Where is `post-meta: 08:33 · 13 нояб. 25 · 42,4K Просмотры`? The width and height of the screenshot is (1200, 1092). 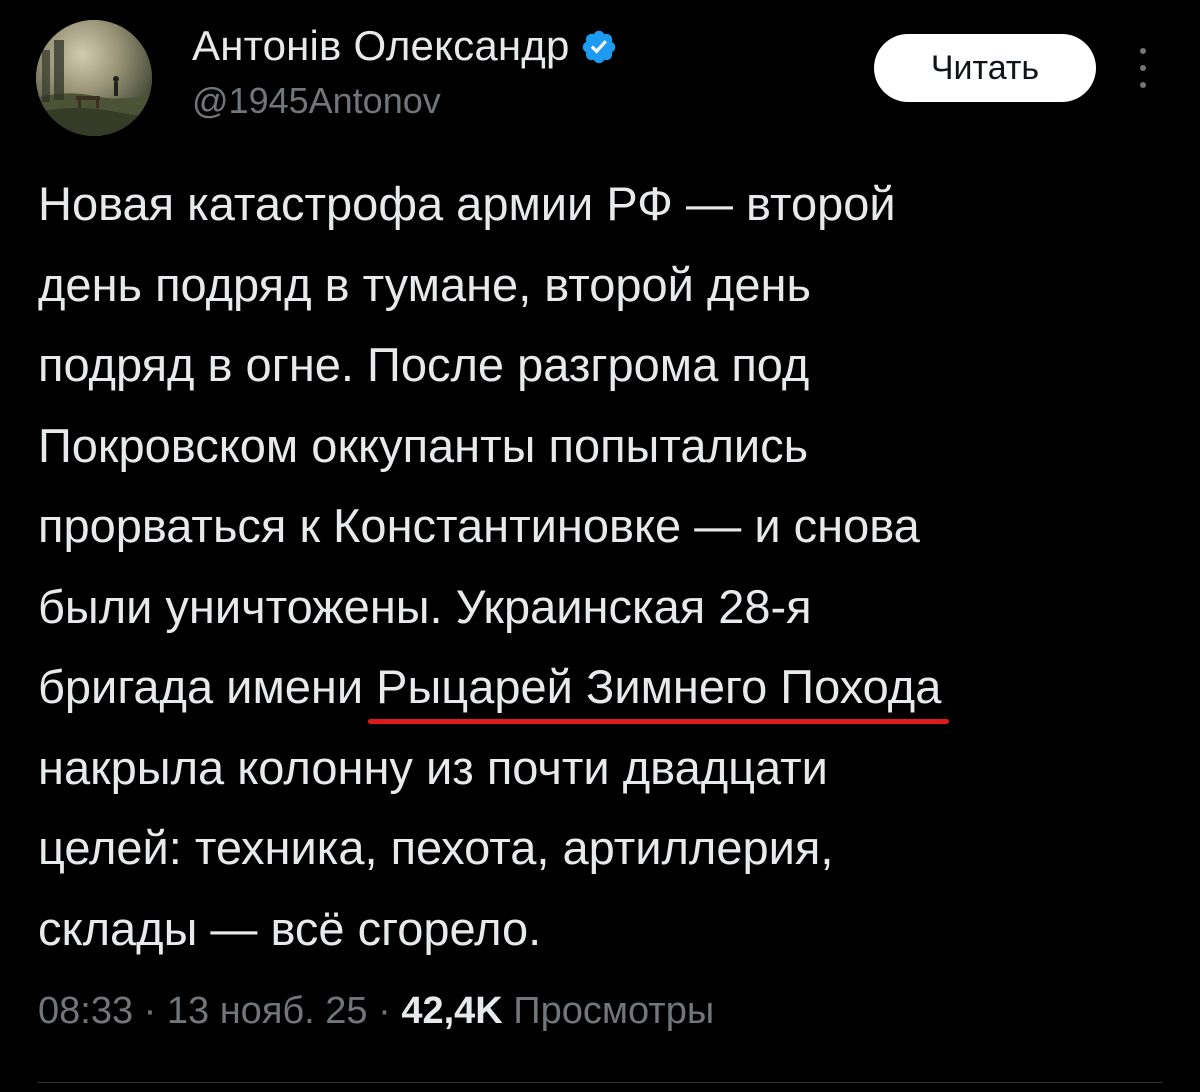 post-meta: 08:33 · 13 нояб. 25 · 42,4K Просмотры is located at coordinates (376, 1011).